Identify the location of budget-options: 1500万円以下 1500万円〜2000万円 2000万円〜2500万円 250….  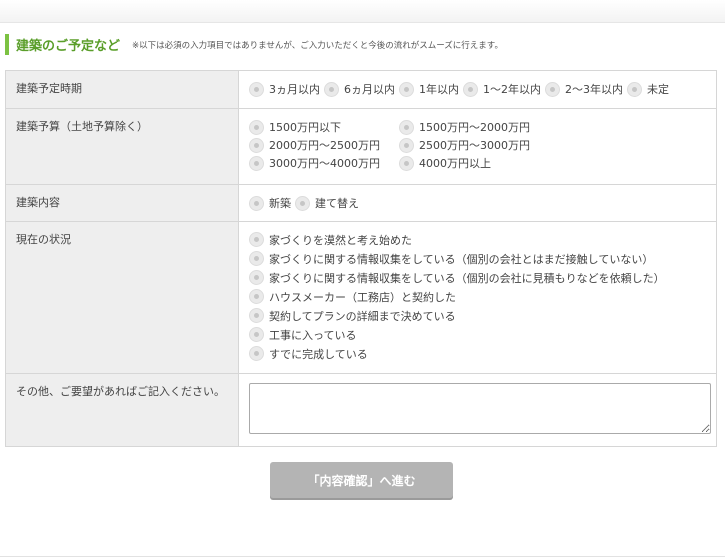
(477, 146).